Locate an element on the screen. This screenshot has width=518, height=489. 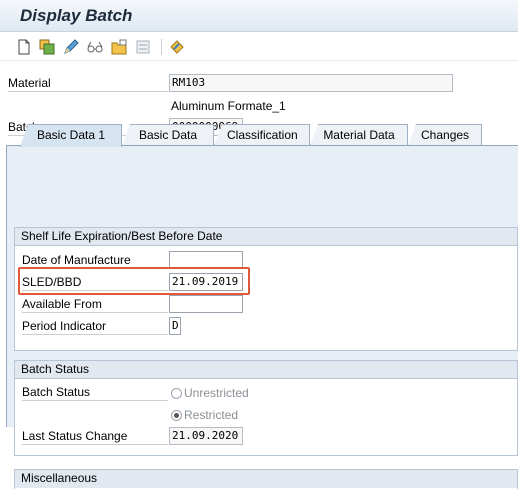
unrestricted-radio: Unrestricted is located at coordinates (210, 393).